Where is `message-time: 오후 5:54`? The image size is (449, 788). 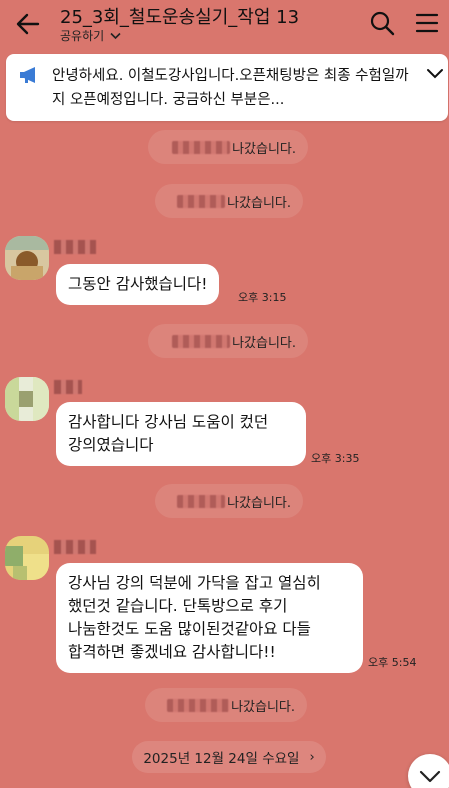
message-time: 오후 5:54 is located at coordinates (392, 662).